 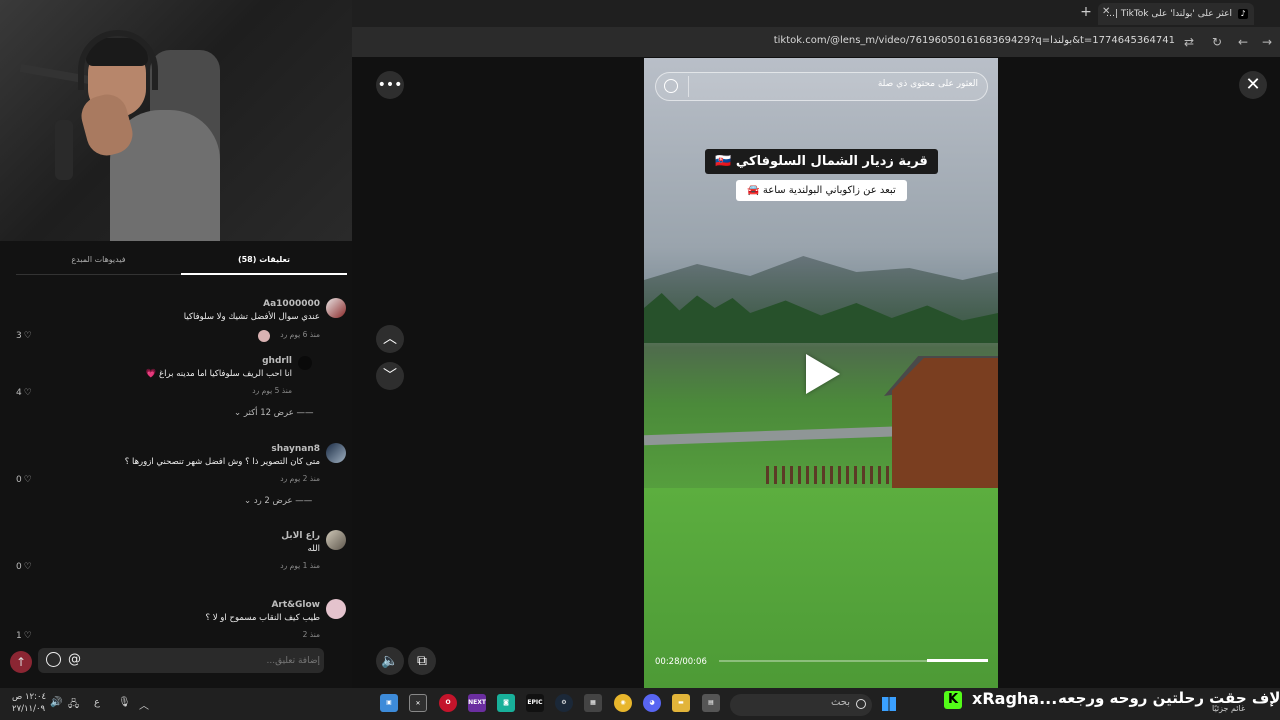 What do you see at coordinates (29, 697) in the screenshot?
I see `clock-time: ١٢:٠٤ ص` at bounding box center [29, 697].